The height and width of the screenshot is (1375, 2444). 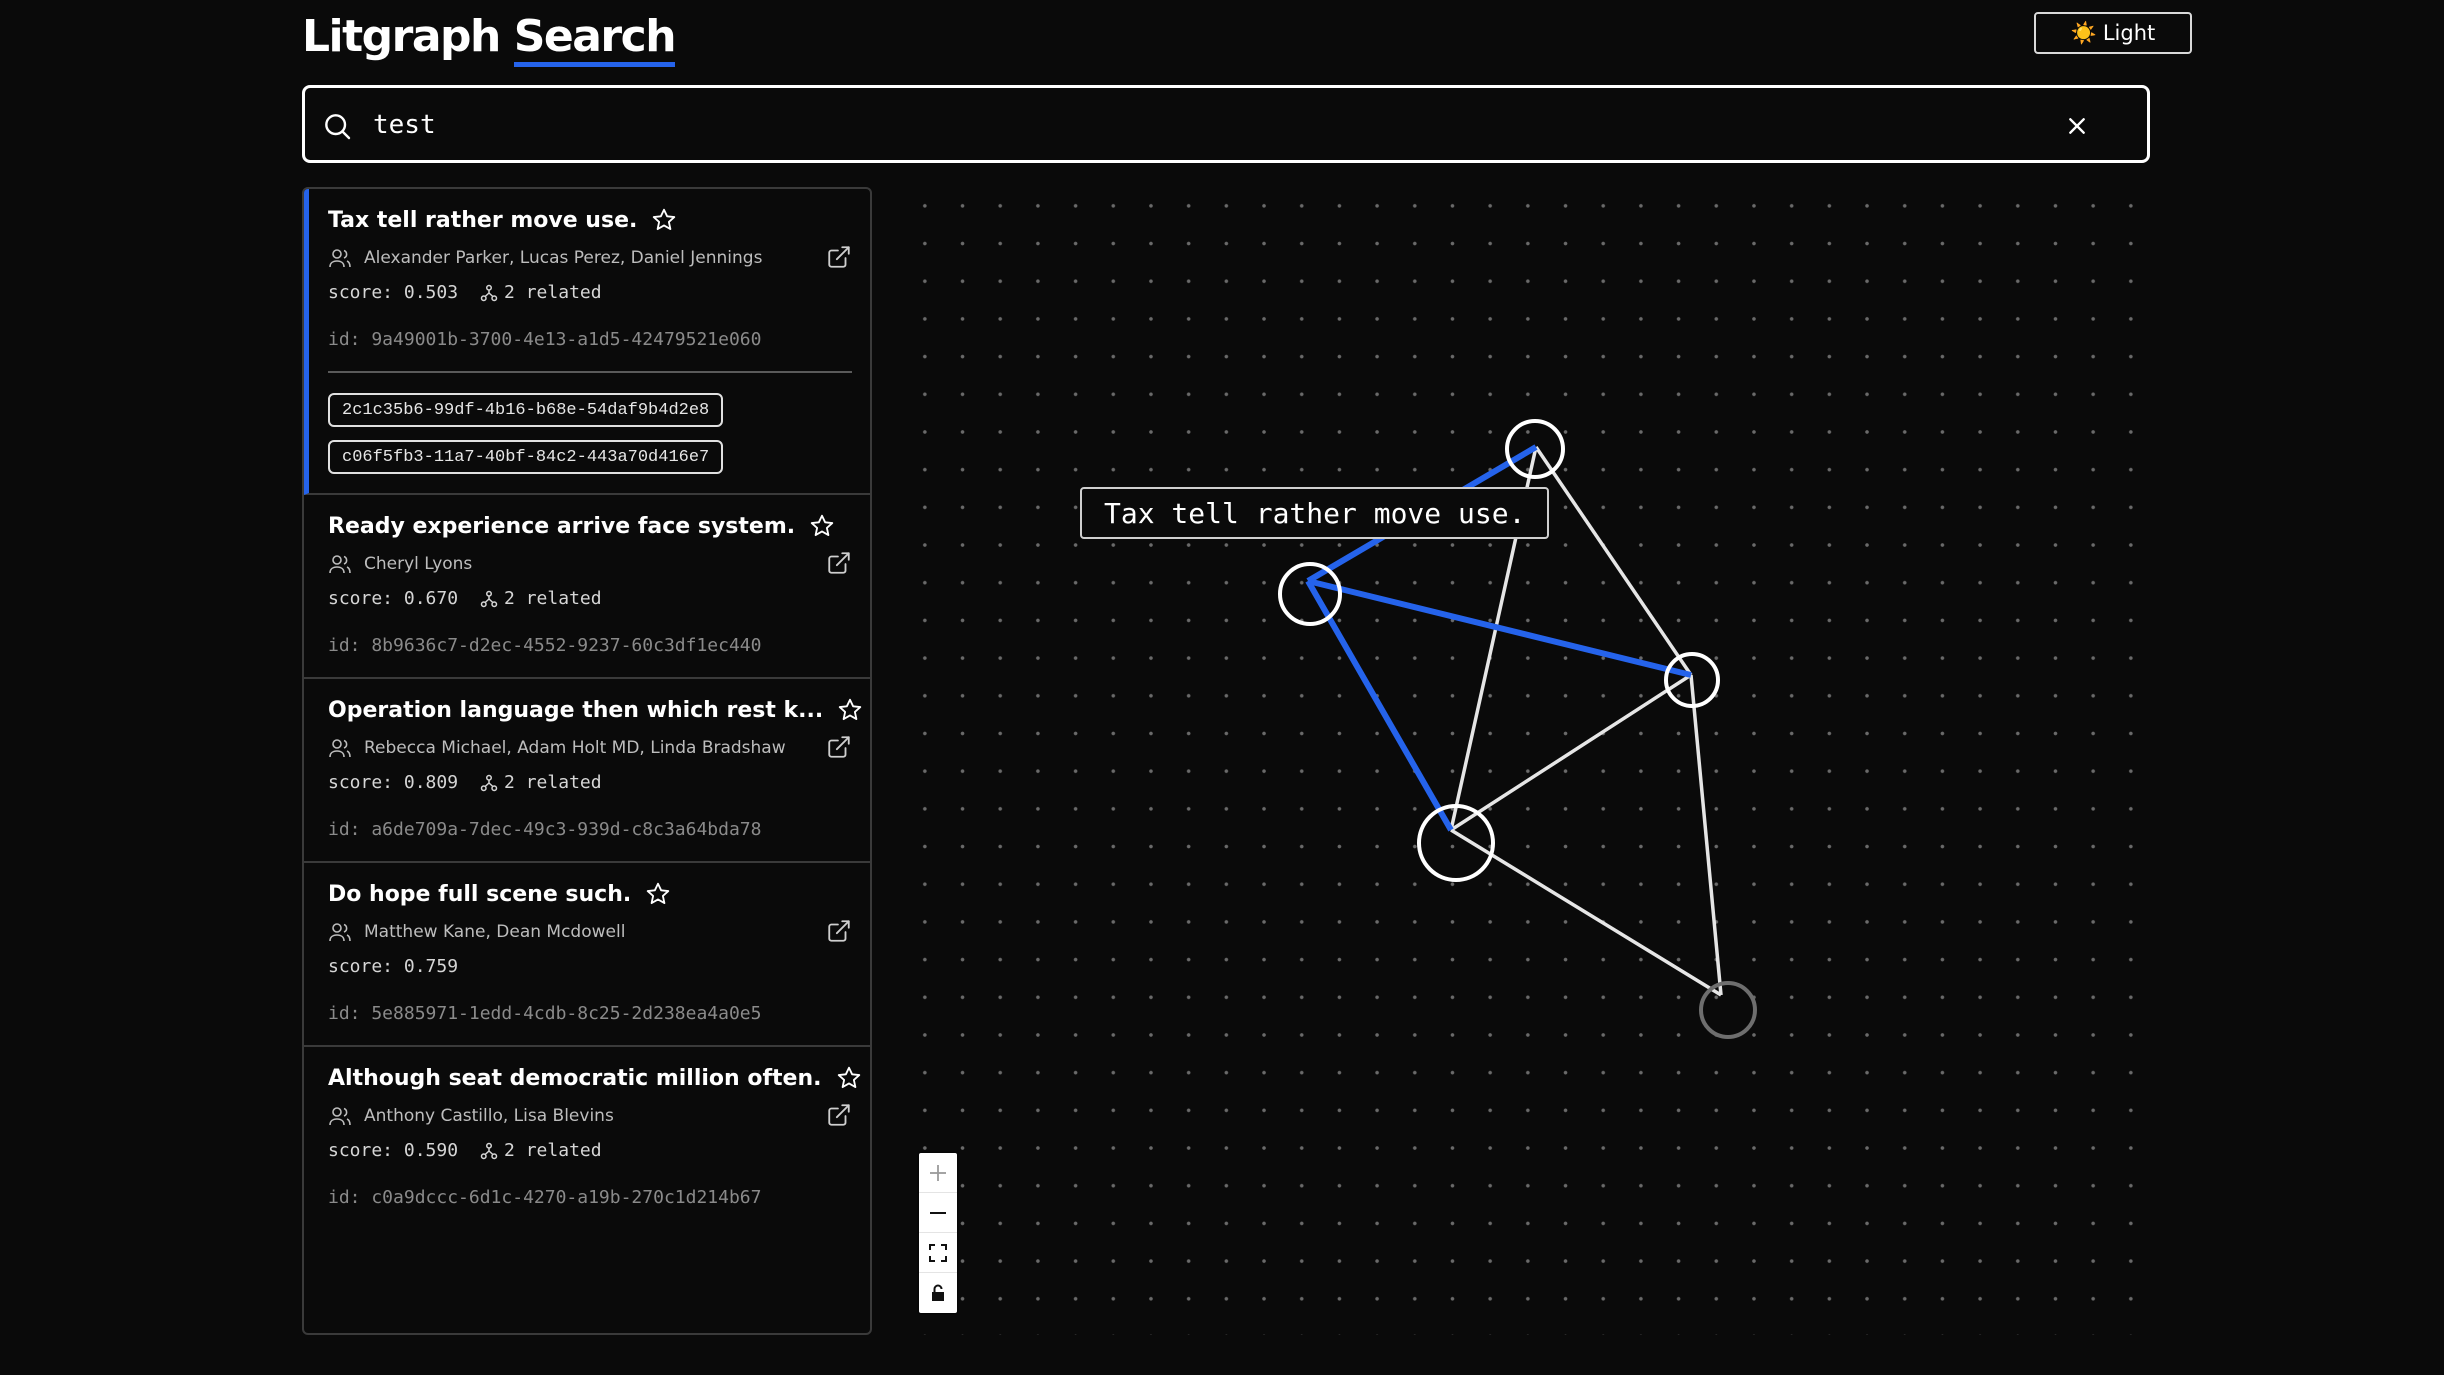 I want to click on result-title: Although seat democratic million often., so click(x=575, y=1078).